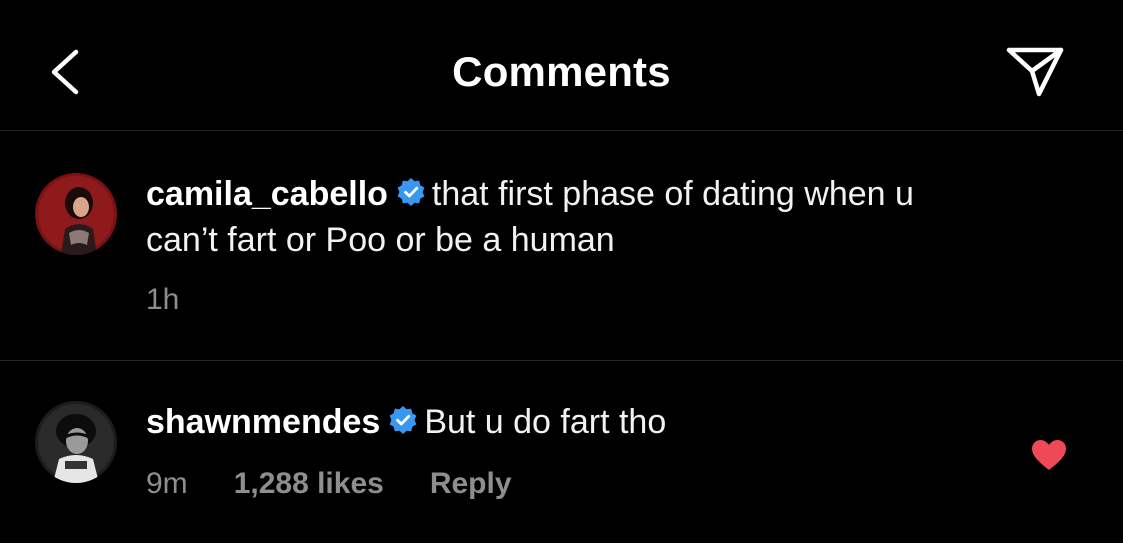  I want to click on caption-username: camila_cabello, so click(267, 194).